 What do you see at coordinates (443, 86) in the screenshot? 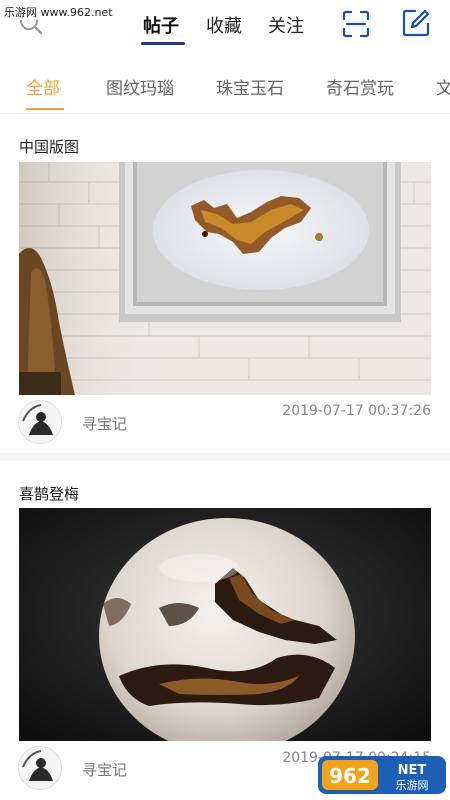
I see `category-more: 文` at bounding box center [443, 86].